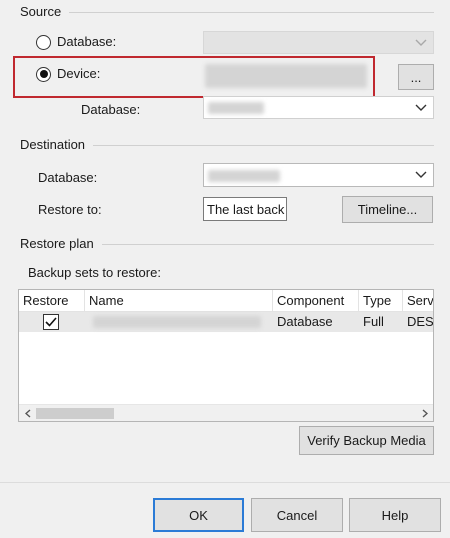 Image resolution: width=450 pixels, height=538 pixels. I want to click on restore-to-label: Restore to:, so click(70, 209).